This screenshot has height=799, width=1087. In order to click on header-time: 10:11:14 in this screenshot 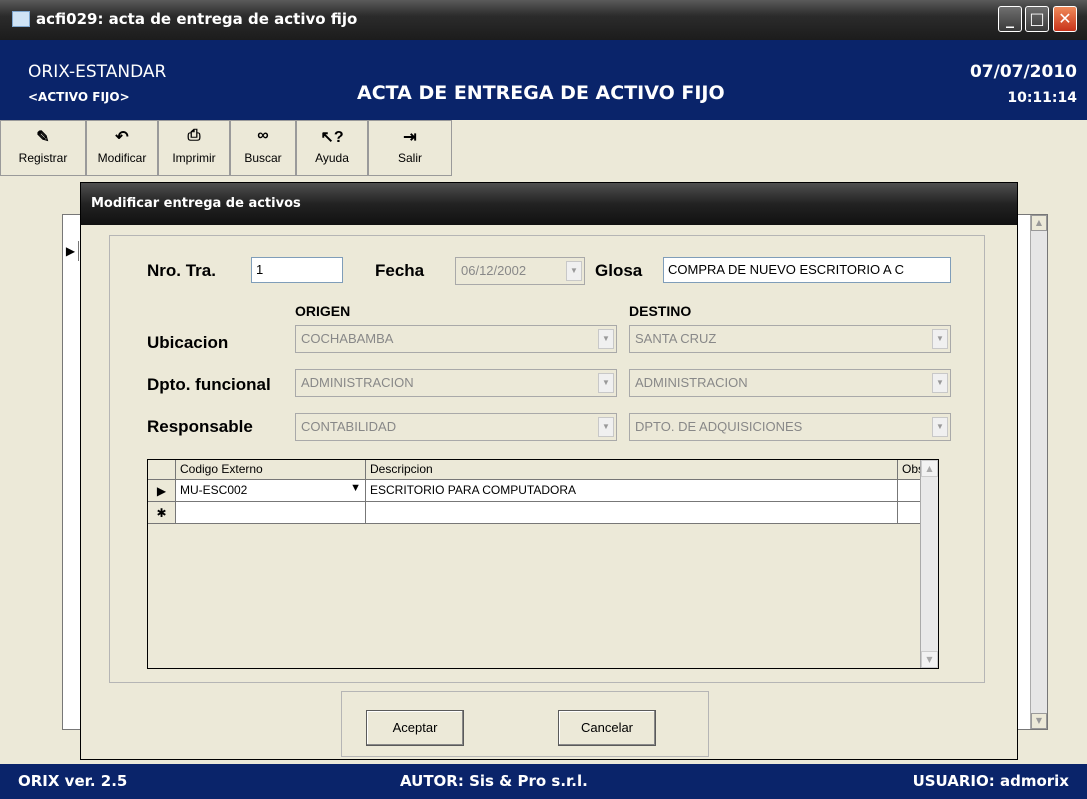, I will do `click(1042, 98)`.